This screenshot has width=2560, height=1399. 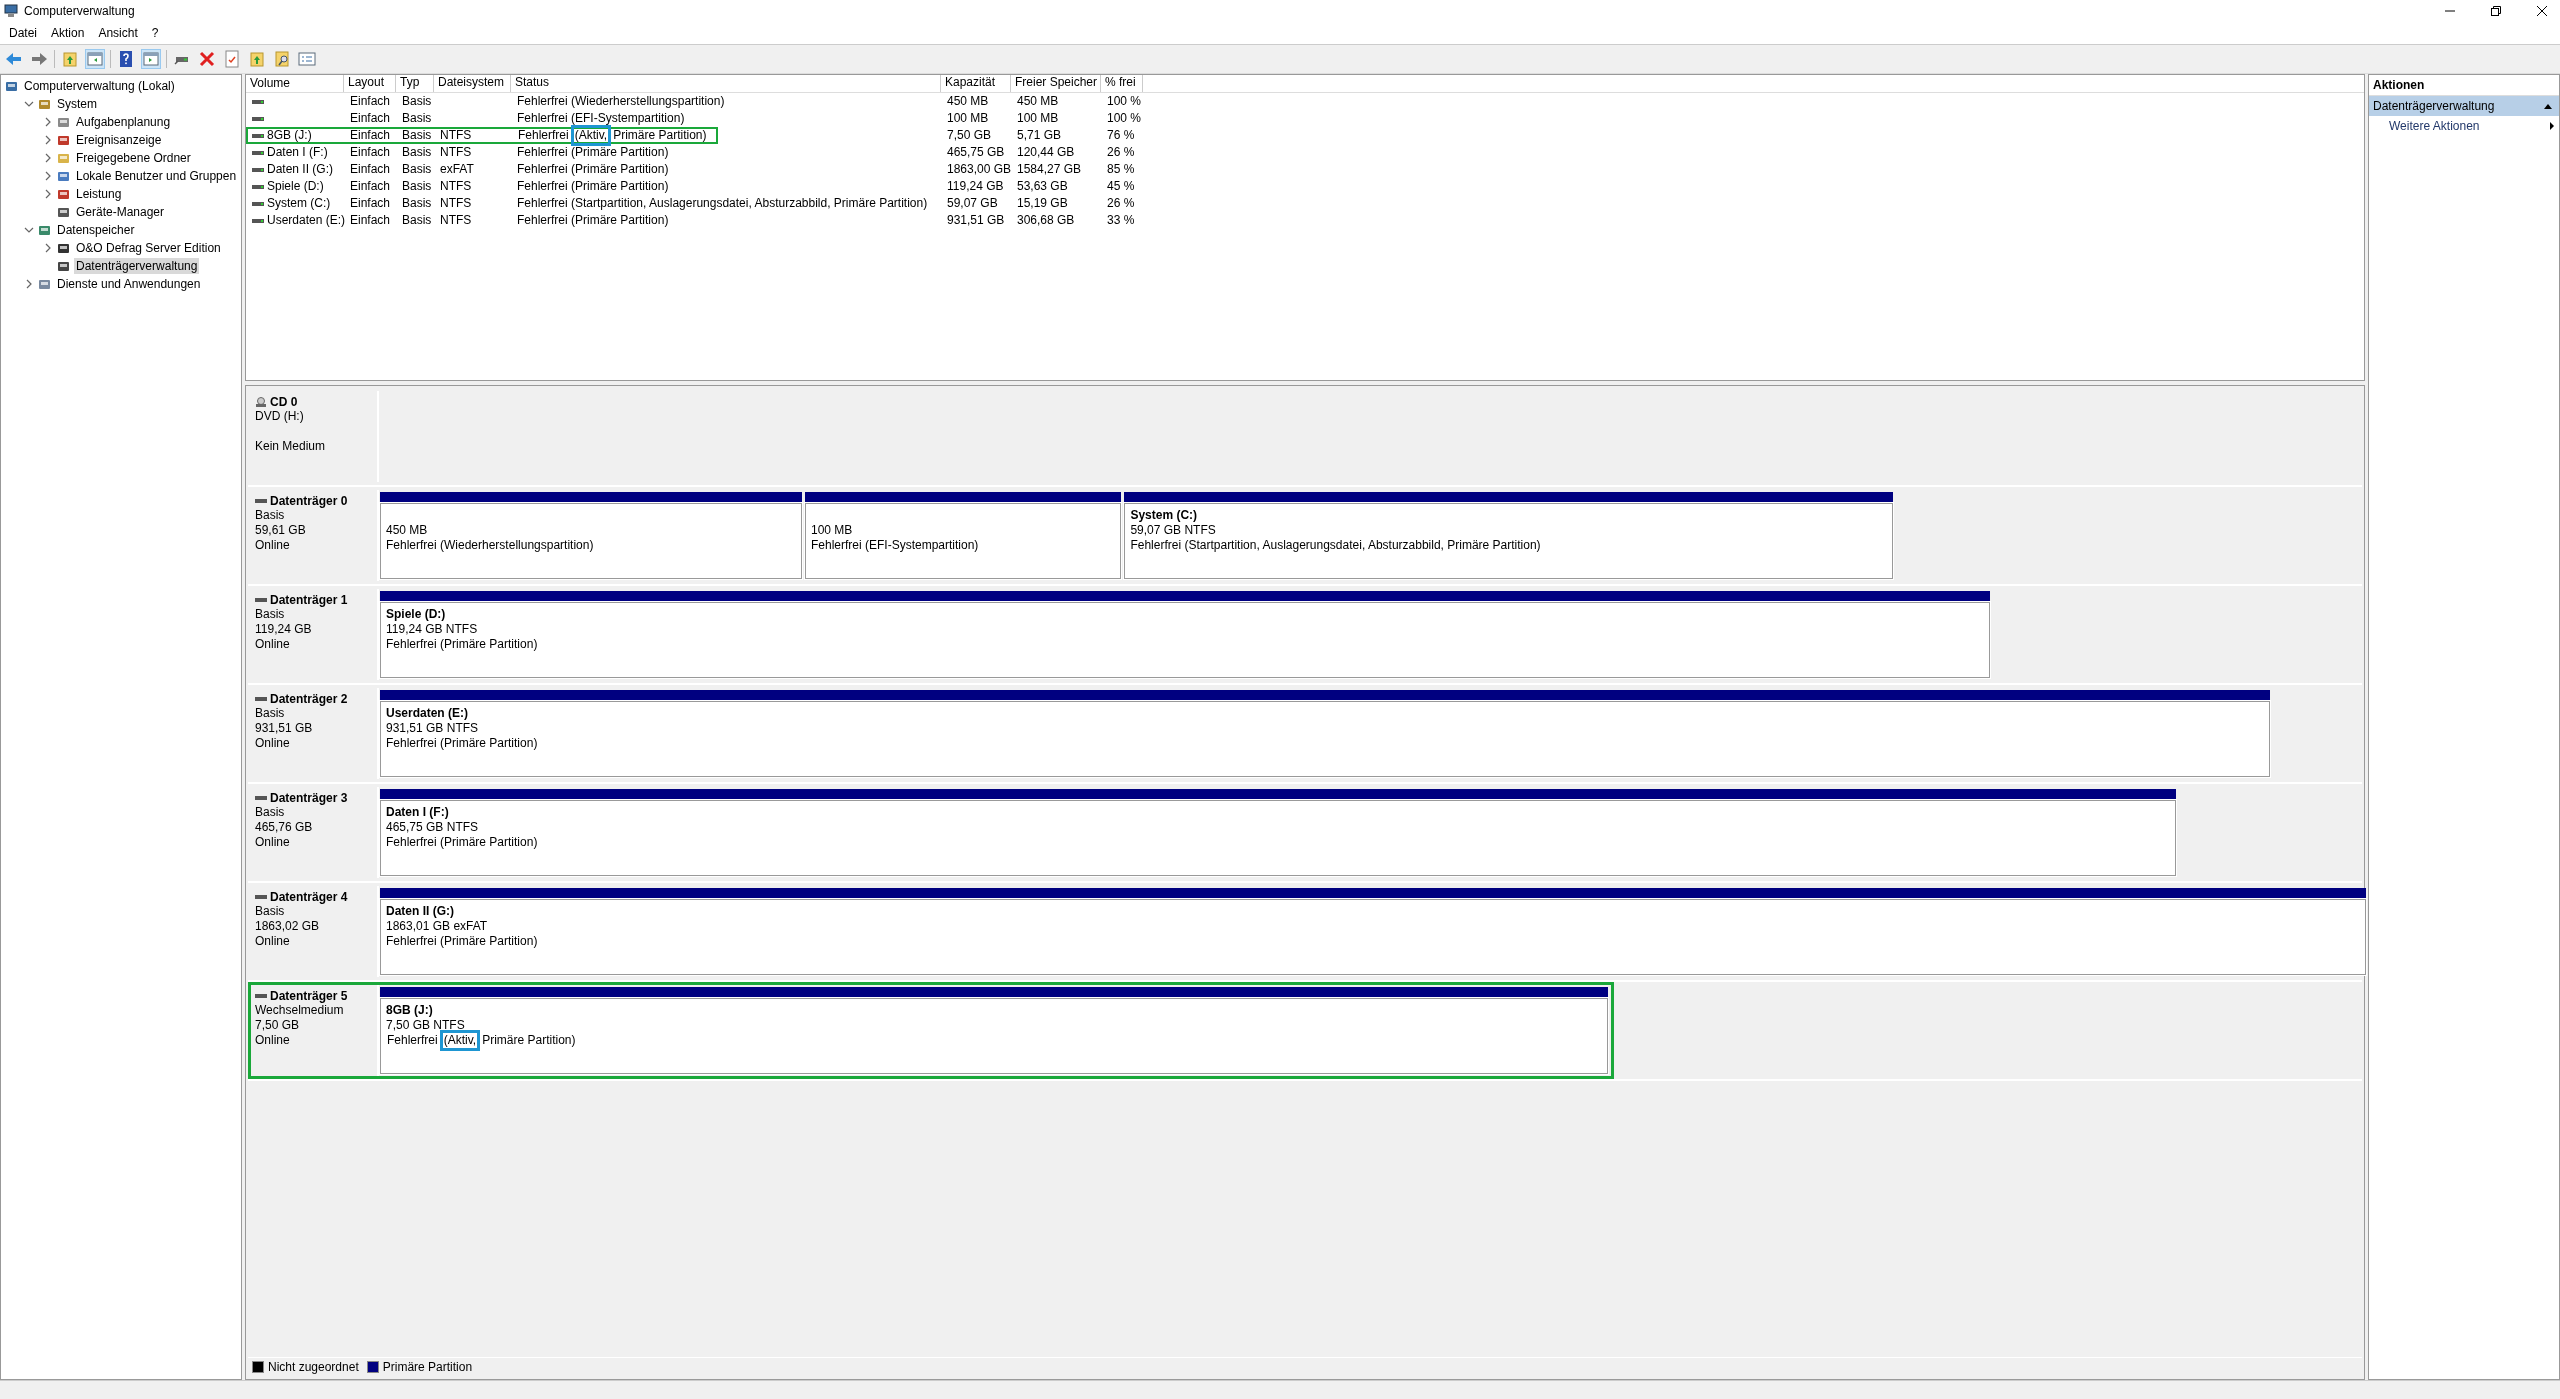 What do you see at coordinates (1122, 83) in the screenshot?
I see `column-header: % frei` at bounding box center [1122, 83].